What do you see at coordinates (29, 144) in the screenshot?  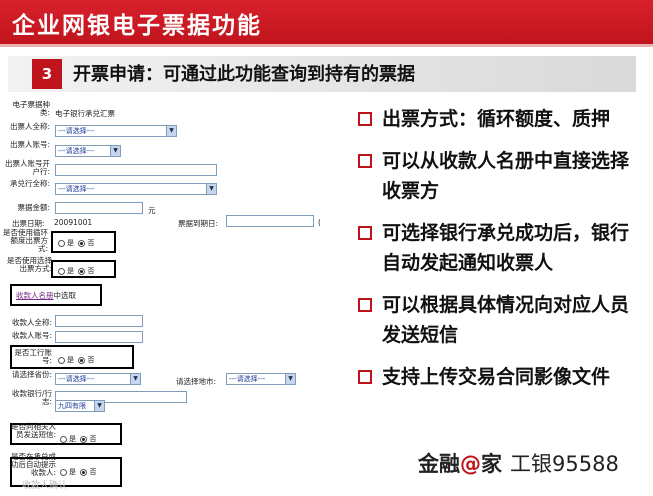 I see `drawer-account-label: 出票人账号:` at bounding box center [29, 144].